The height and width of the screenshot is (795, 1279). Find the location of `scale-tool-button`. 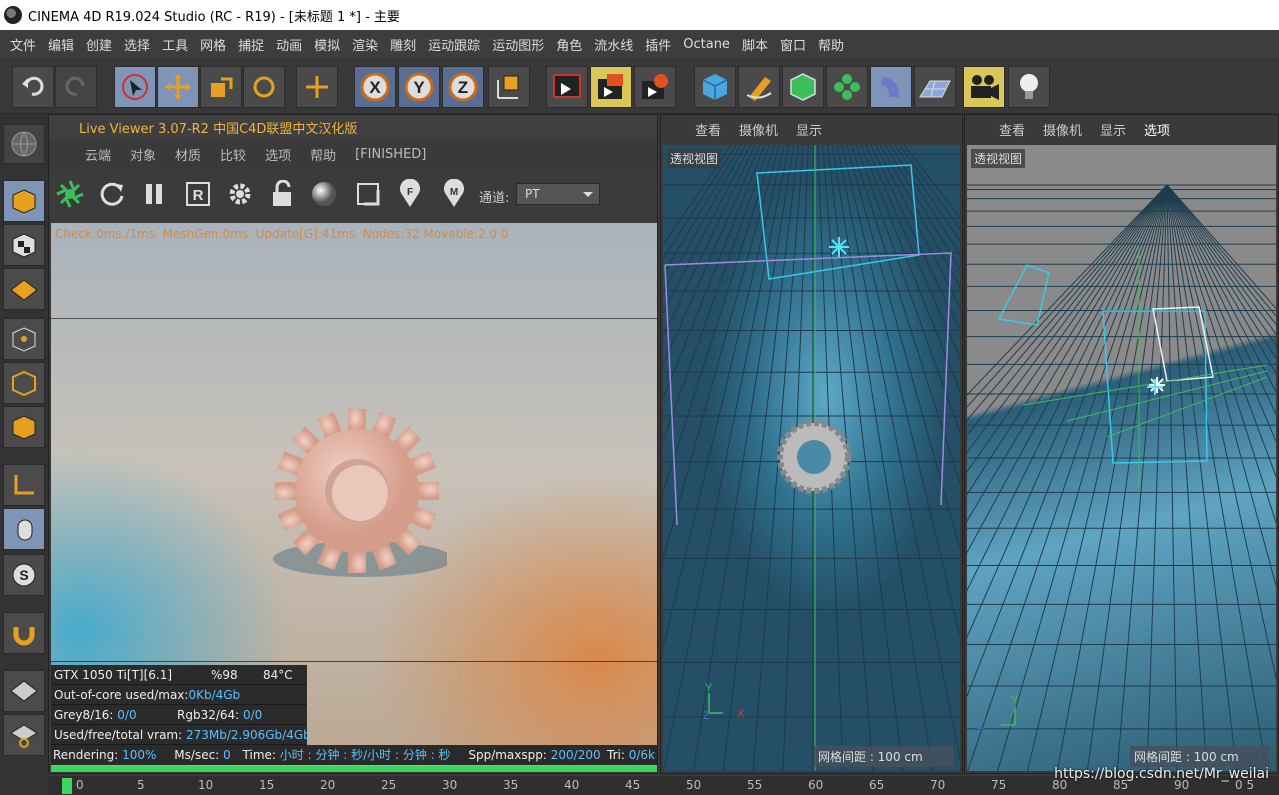

scale-tool-button is located at coordinates (221, 87).